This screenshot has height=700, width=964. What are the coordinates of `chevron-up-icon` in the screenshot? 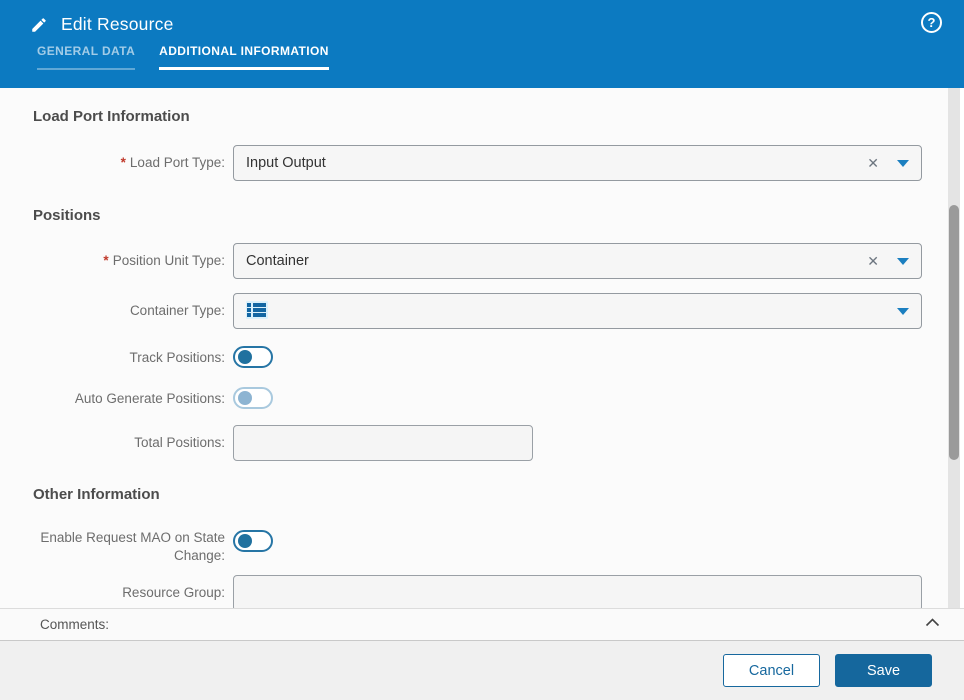 It's located at (932, 622).